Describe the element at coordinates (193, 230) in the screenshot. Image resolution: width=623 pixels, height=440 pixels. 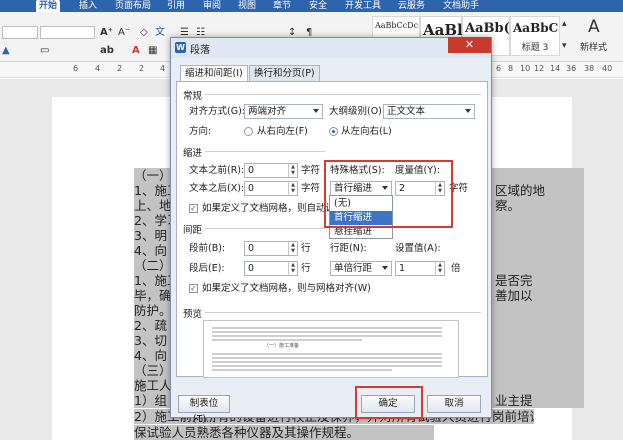
I see `section-spacing-title: 间距` at that location.